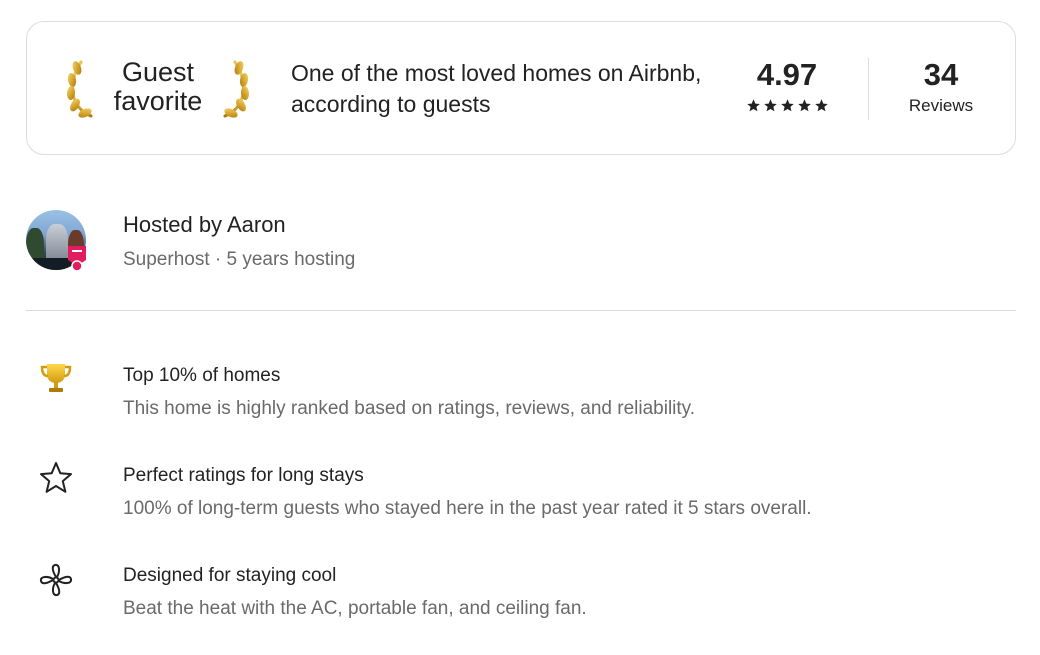 The height and width of the screenshot is (655, 1040). Describe the element at coordinates (56, 378) in the screenshot. I see `trophy-icon` at that location.